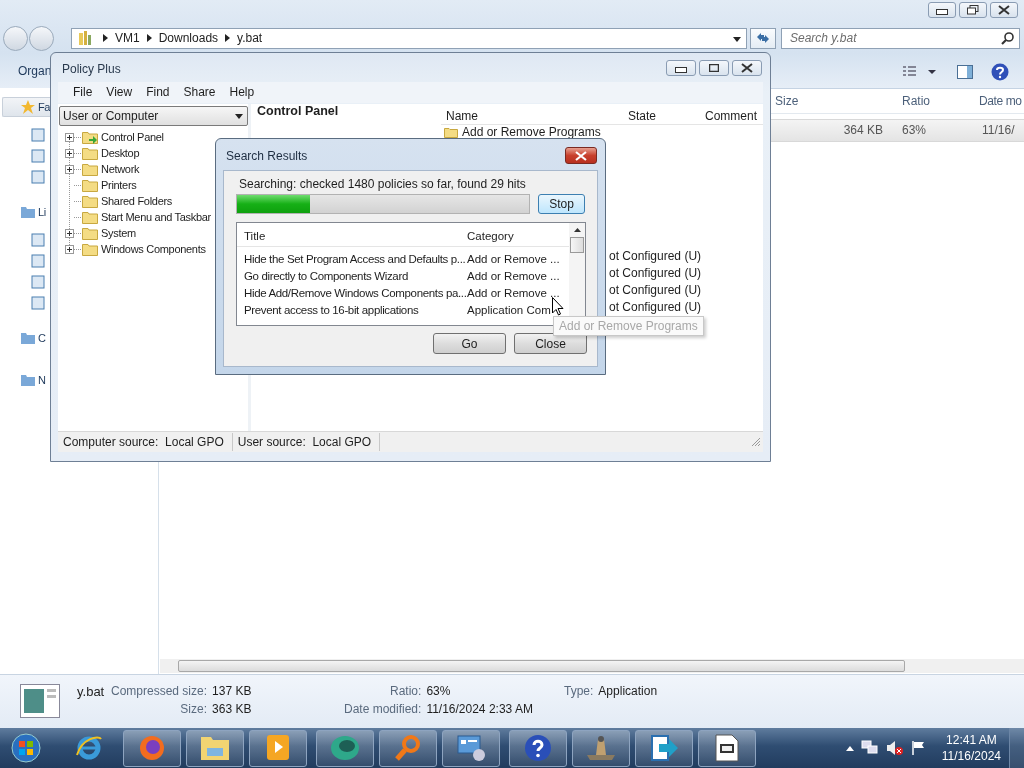  Describe the element at coordinates (79, 92) in the screenshot. I see `menu-item: File` at that location.